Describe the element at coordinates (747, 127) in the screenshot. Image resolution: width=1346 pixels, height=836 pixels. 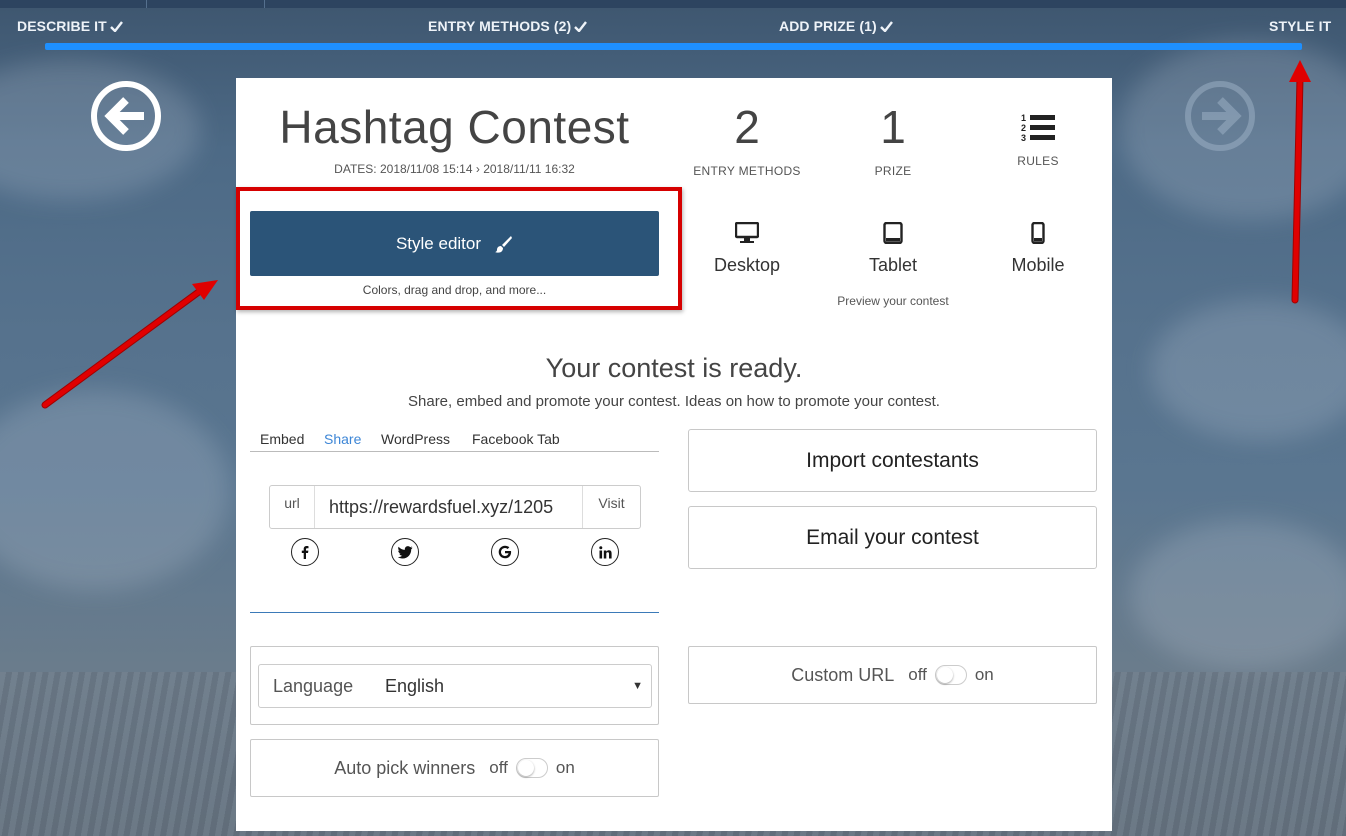
I see `entry-methods-count: 2` at that location.